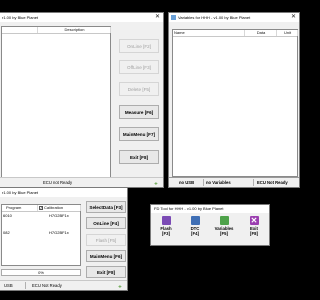 The width and height of the screenshot is (320, 300). I want to click on dtc-tool-key: [F4], so click(195, 233).